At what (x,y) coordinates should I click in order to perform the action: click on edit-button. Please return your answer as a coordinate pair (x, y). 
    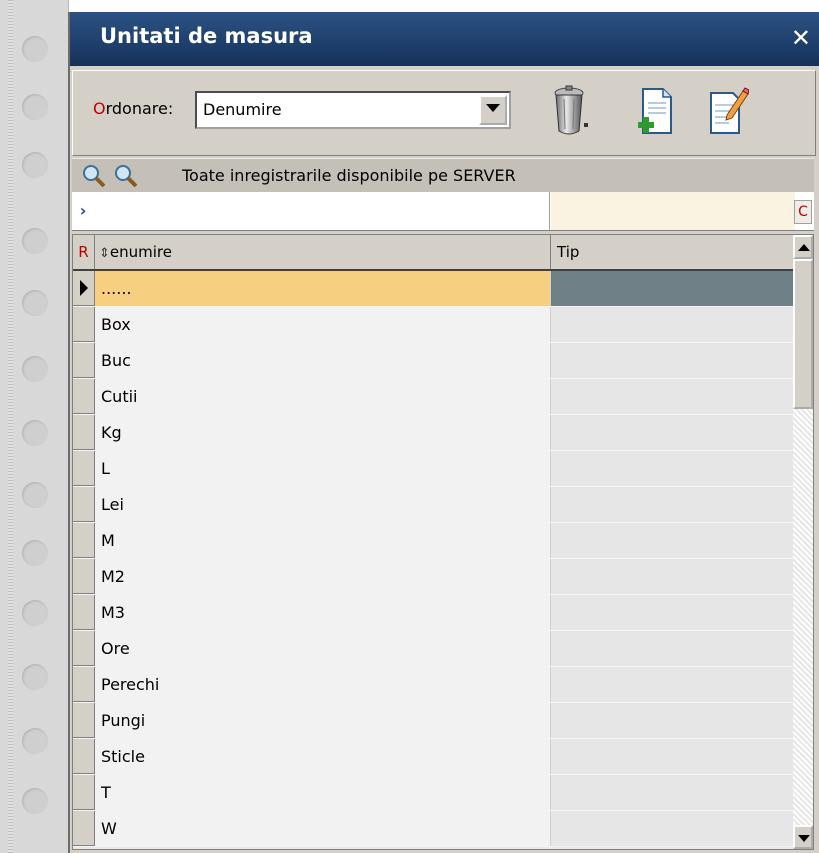
    Looking at the image, I should click on (727, 111).